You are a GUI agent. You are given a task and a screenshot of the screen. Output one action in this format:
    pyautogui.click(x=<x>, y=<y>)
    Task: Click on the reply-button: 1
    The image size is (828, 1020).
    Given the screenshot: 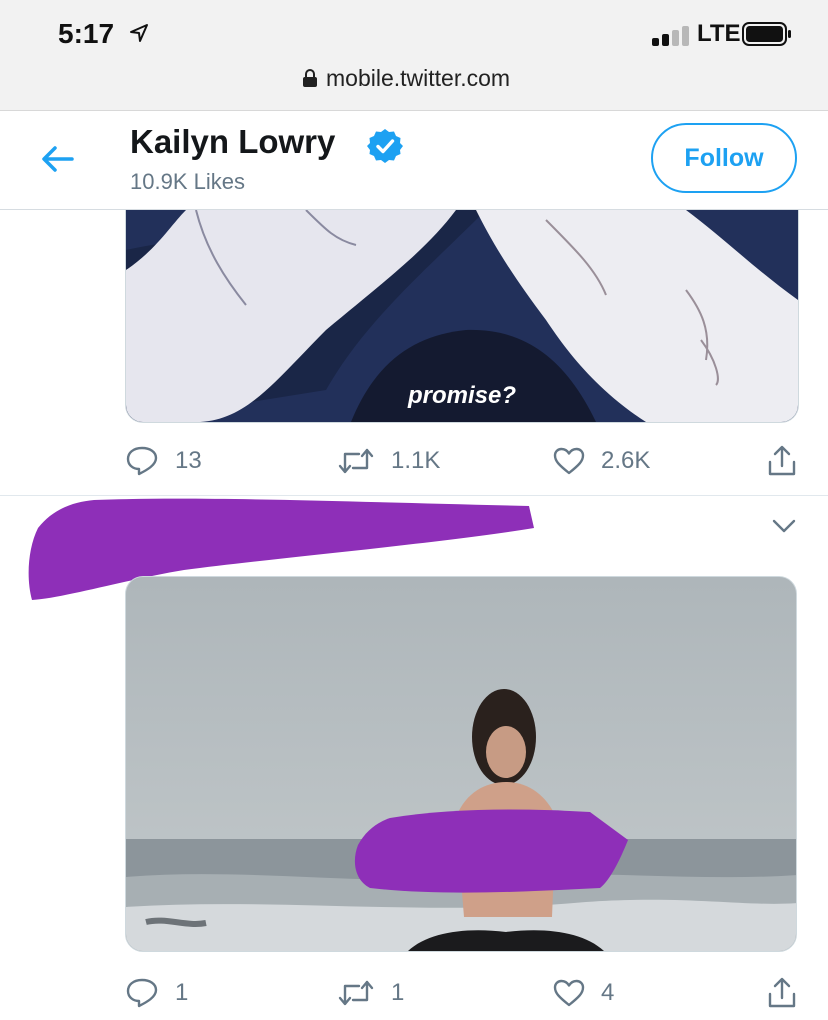 What is the action you would take?
    pyautogui.click(x=156, y=993)
    